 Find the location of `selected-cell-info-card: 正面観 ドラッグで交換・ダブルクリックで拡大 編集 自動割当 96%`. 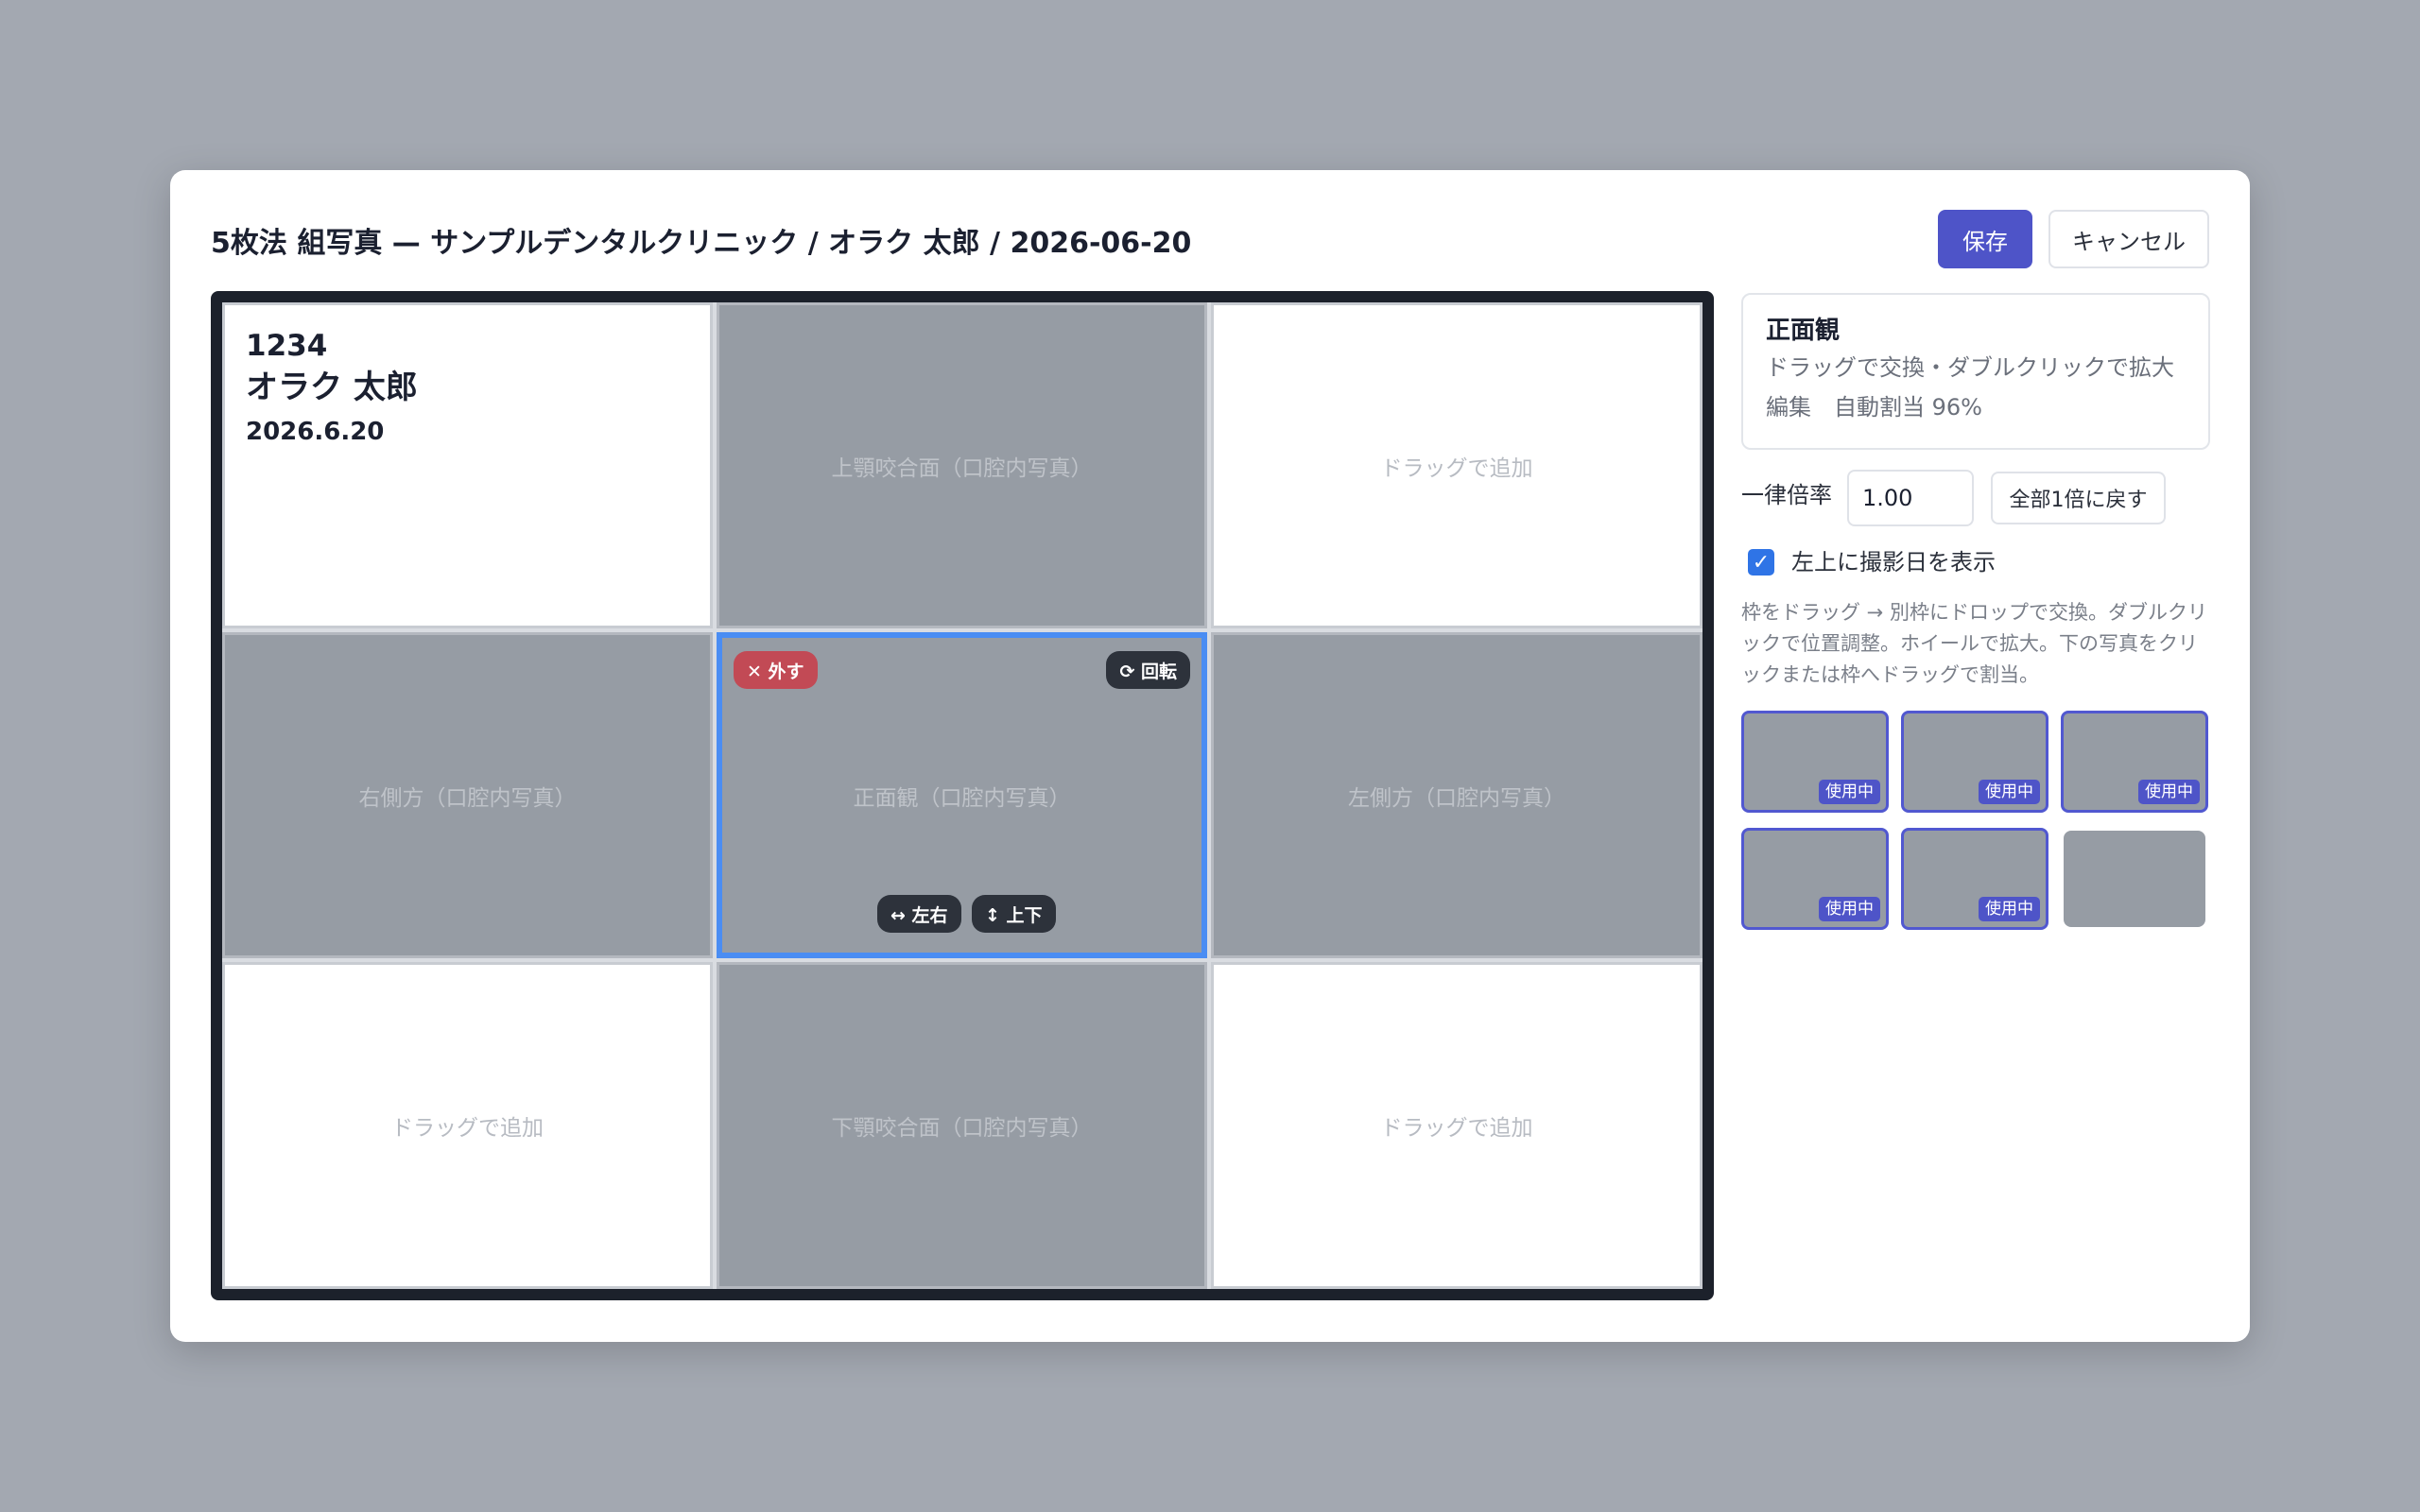

selected-cell-info-card: 正面観 ドラッグで交換・ダブルクリックで拡大 編集 自動割当 96% is located at coordinates (1975, 371).